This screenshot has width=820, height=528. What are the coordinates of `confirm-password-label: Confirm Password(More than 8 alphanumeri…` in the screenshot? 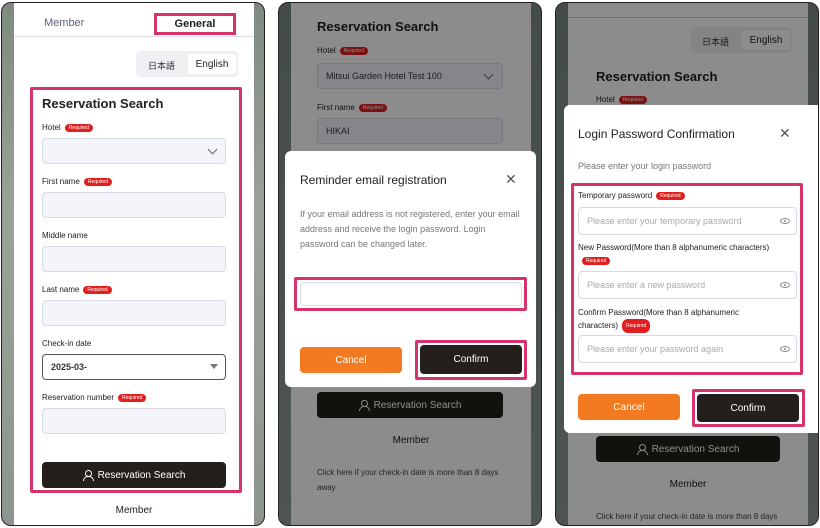 It's located at (678, 320).